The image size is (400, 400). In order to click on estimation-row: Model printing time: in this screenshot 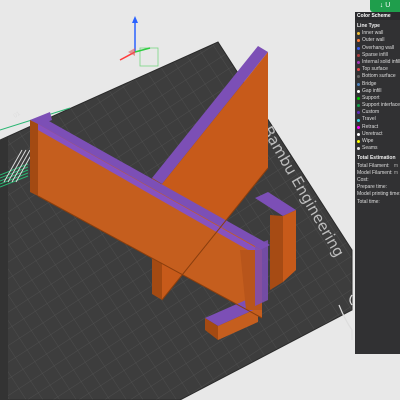, I will do `click(377, 194)`.